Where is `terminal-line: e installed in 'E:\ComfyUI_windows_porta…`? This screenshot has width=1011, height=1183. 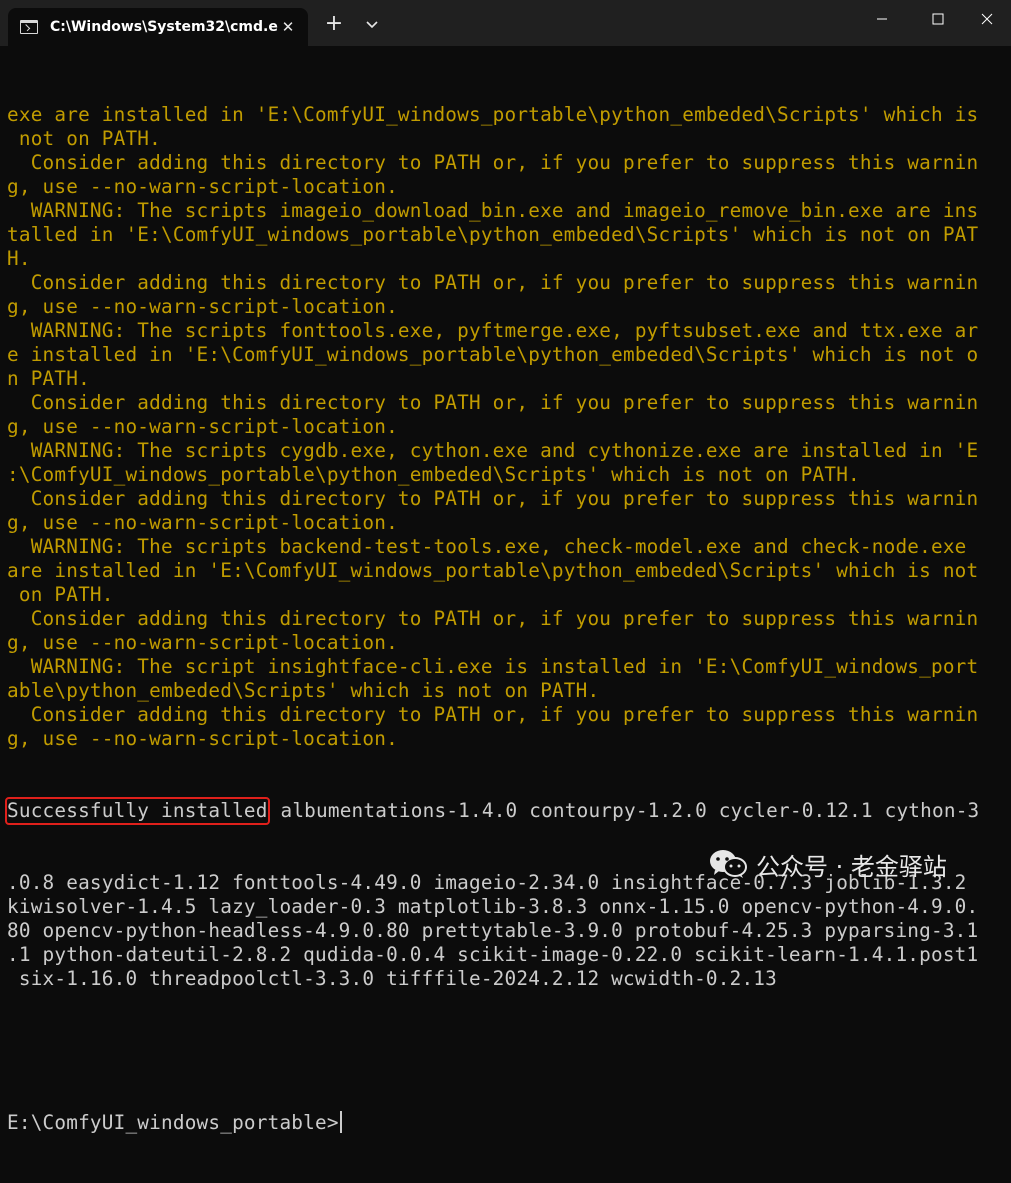
terminal-line: e installed in 'E:\ComfyUI_windows_porta… is located at coordinates (493, 354).